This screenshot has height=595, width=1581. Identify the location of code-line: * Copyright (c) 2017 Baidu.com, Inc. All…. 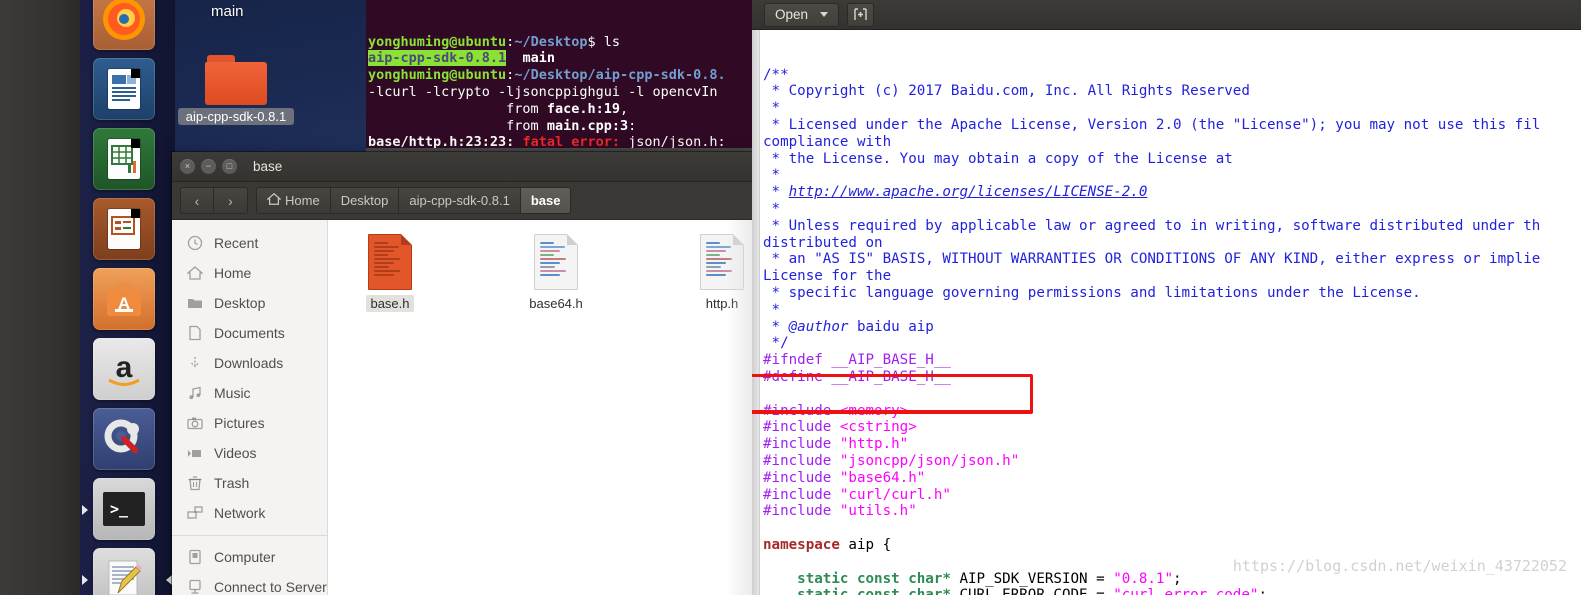
(1006, 91).